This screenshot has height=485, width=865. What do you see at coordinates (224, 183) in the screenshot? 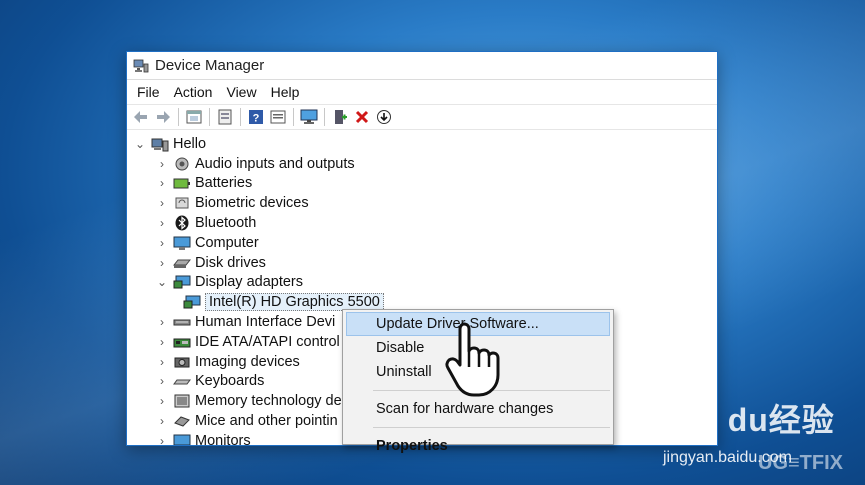
I see `tree-item-label: Batteries` at bounding box center [224, 183].